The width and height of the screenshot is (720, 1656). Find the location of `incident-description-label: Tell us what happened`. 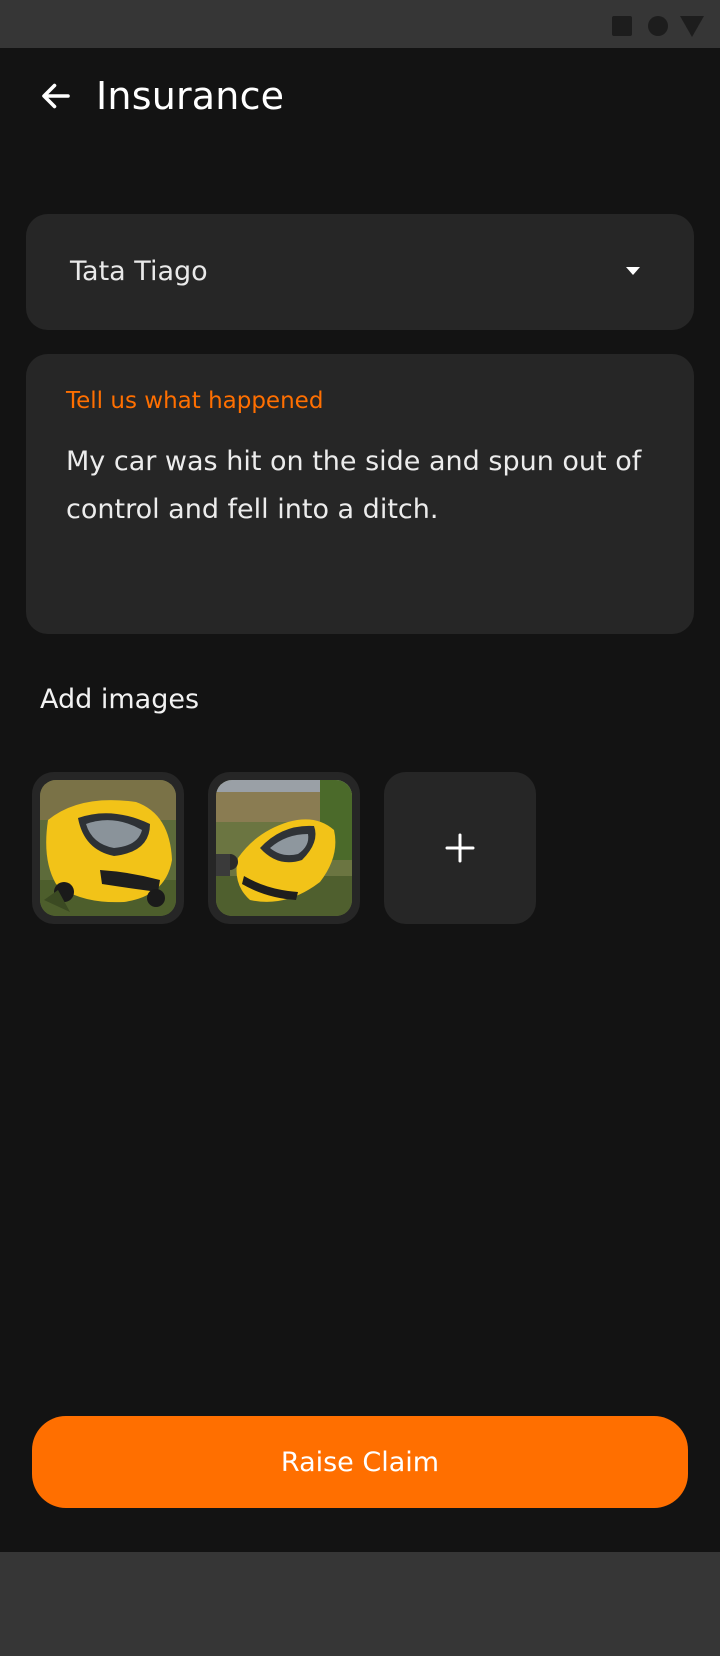

incident-description-label: Tell us what happened is located at coordinates (195, 401).